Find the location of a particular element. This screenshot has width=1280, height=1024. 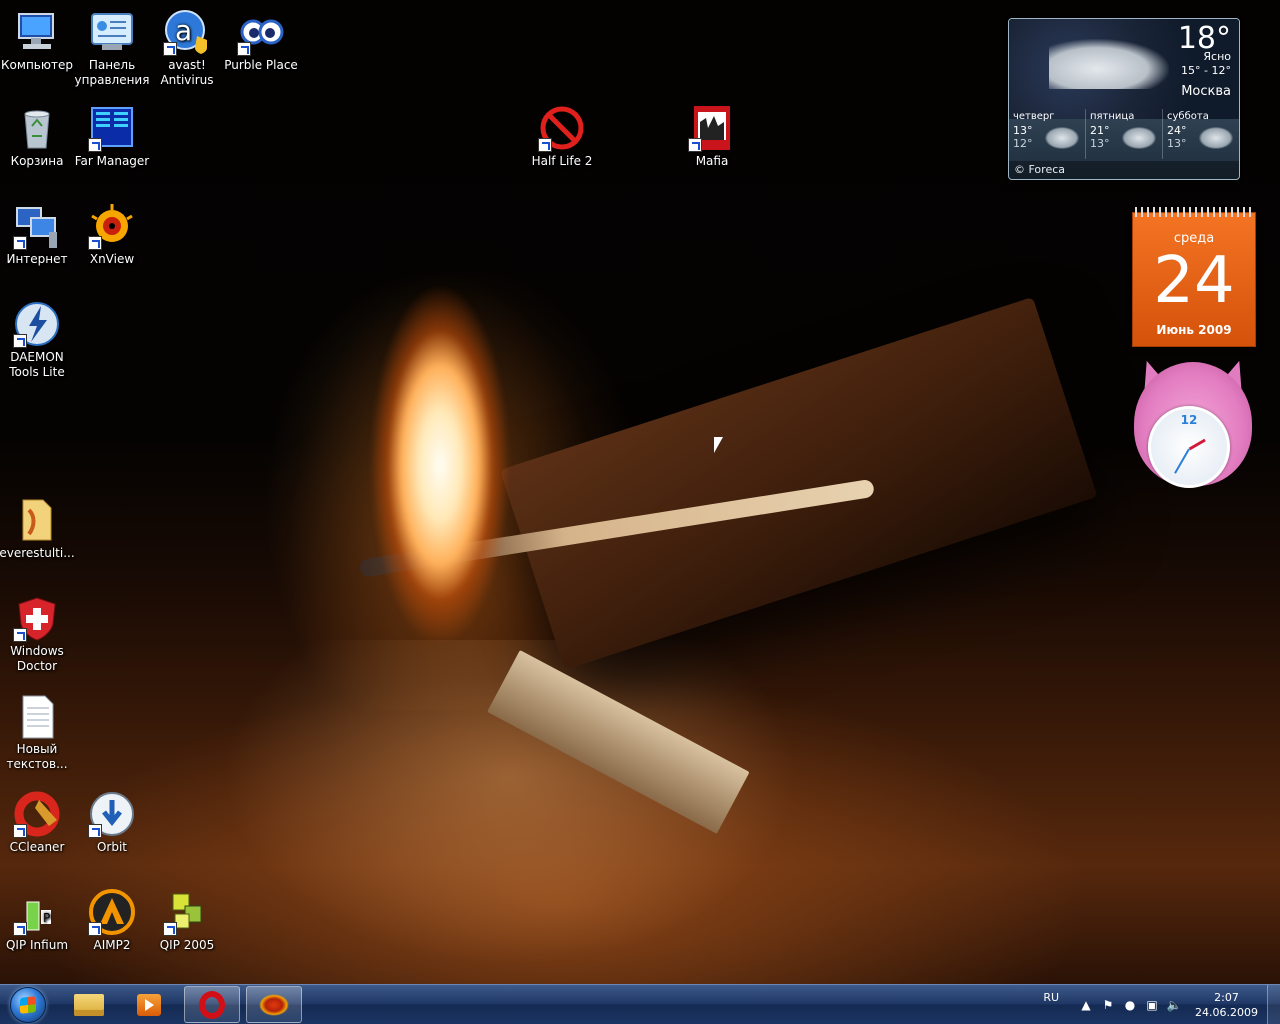

clock-minute-hand is located at coordinates (1182, 461).